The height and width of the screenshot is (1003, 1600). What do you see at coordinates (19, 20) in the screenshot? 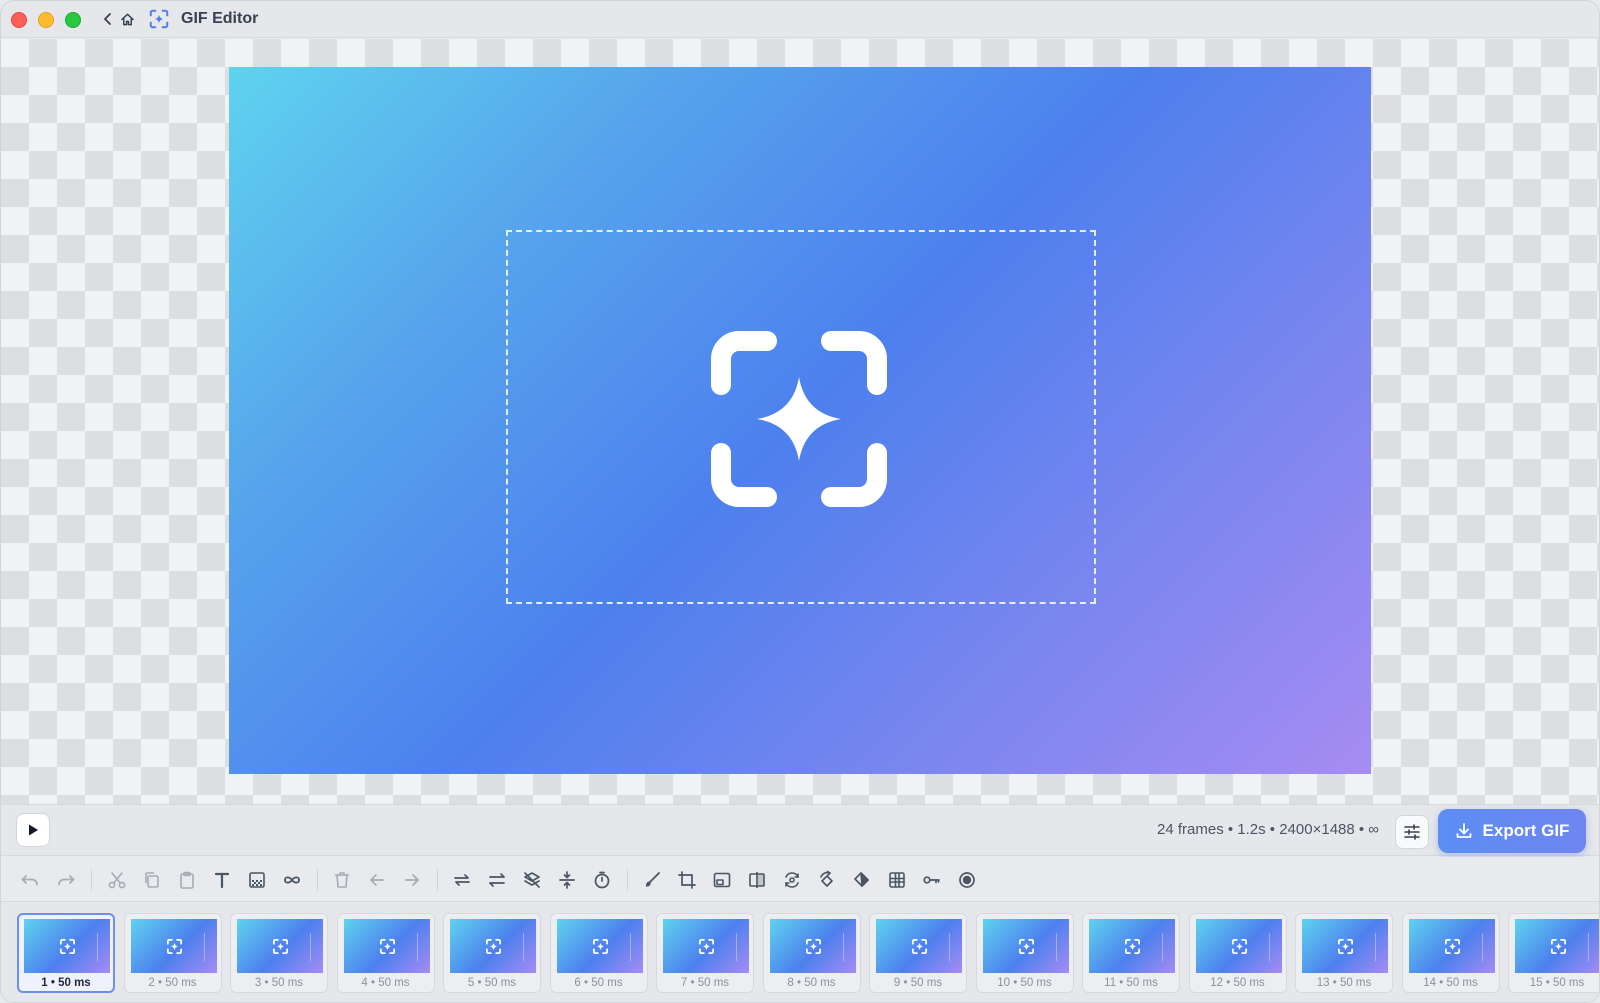
I see `close-window-button` at bounding box center [19, 20].